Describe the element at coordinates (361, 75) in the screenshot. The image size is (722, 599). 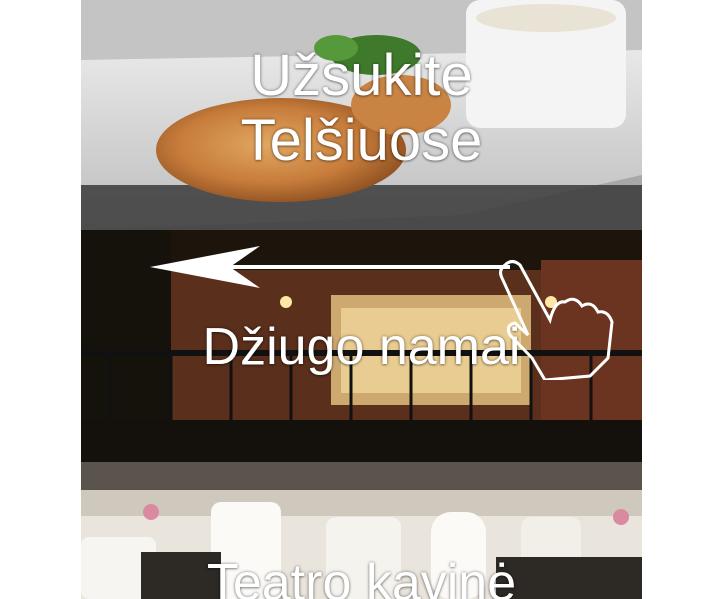
I see `card-title-line-1: Užsukite` at that location.